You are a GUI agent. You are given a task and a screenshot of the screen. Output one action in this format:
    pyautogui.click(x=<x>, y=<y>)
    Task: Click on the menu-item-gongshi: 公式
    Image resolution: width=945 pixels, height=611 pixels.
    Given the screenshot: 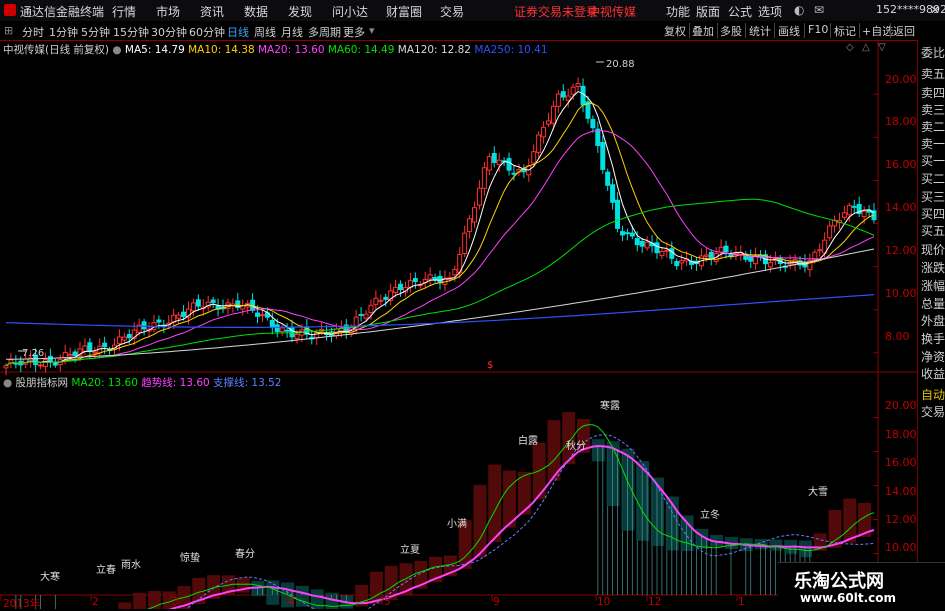 What is the action you would take?
    pyautogui.click(x=740, y=11)
    